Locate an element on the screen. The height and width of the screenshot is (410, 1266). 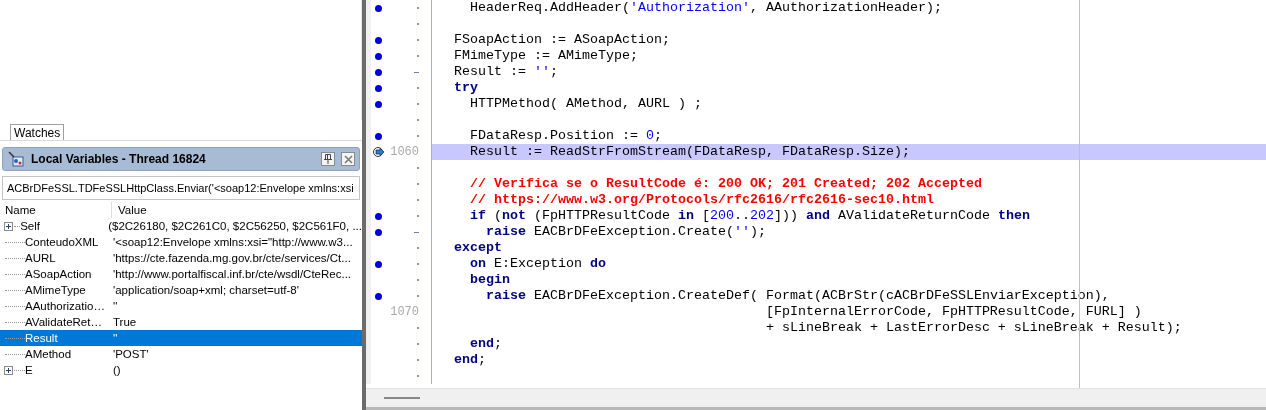
variable-row: AValidateRet… True is located at coordinates (181, 322).